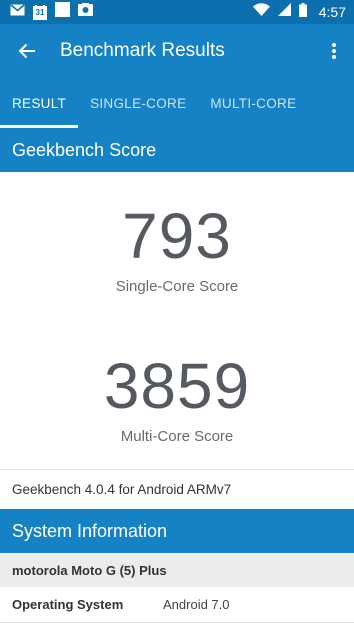 The width and height of the screenshot is (354, 630). Describe the element at coordinates (196, 604) in the screenshot. I see `info-value: Android 7.0` at that location.